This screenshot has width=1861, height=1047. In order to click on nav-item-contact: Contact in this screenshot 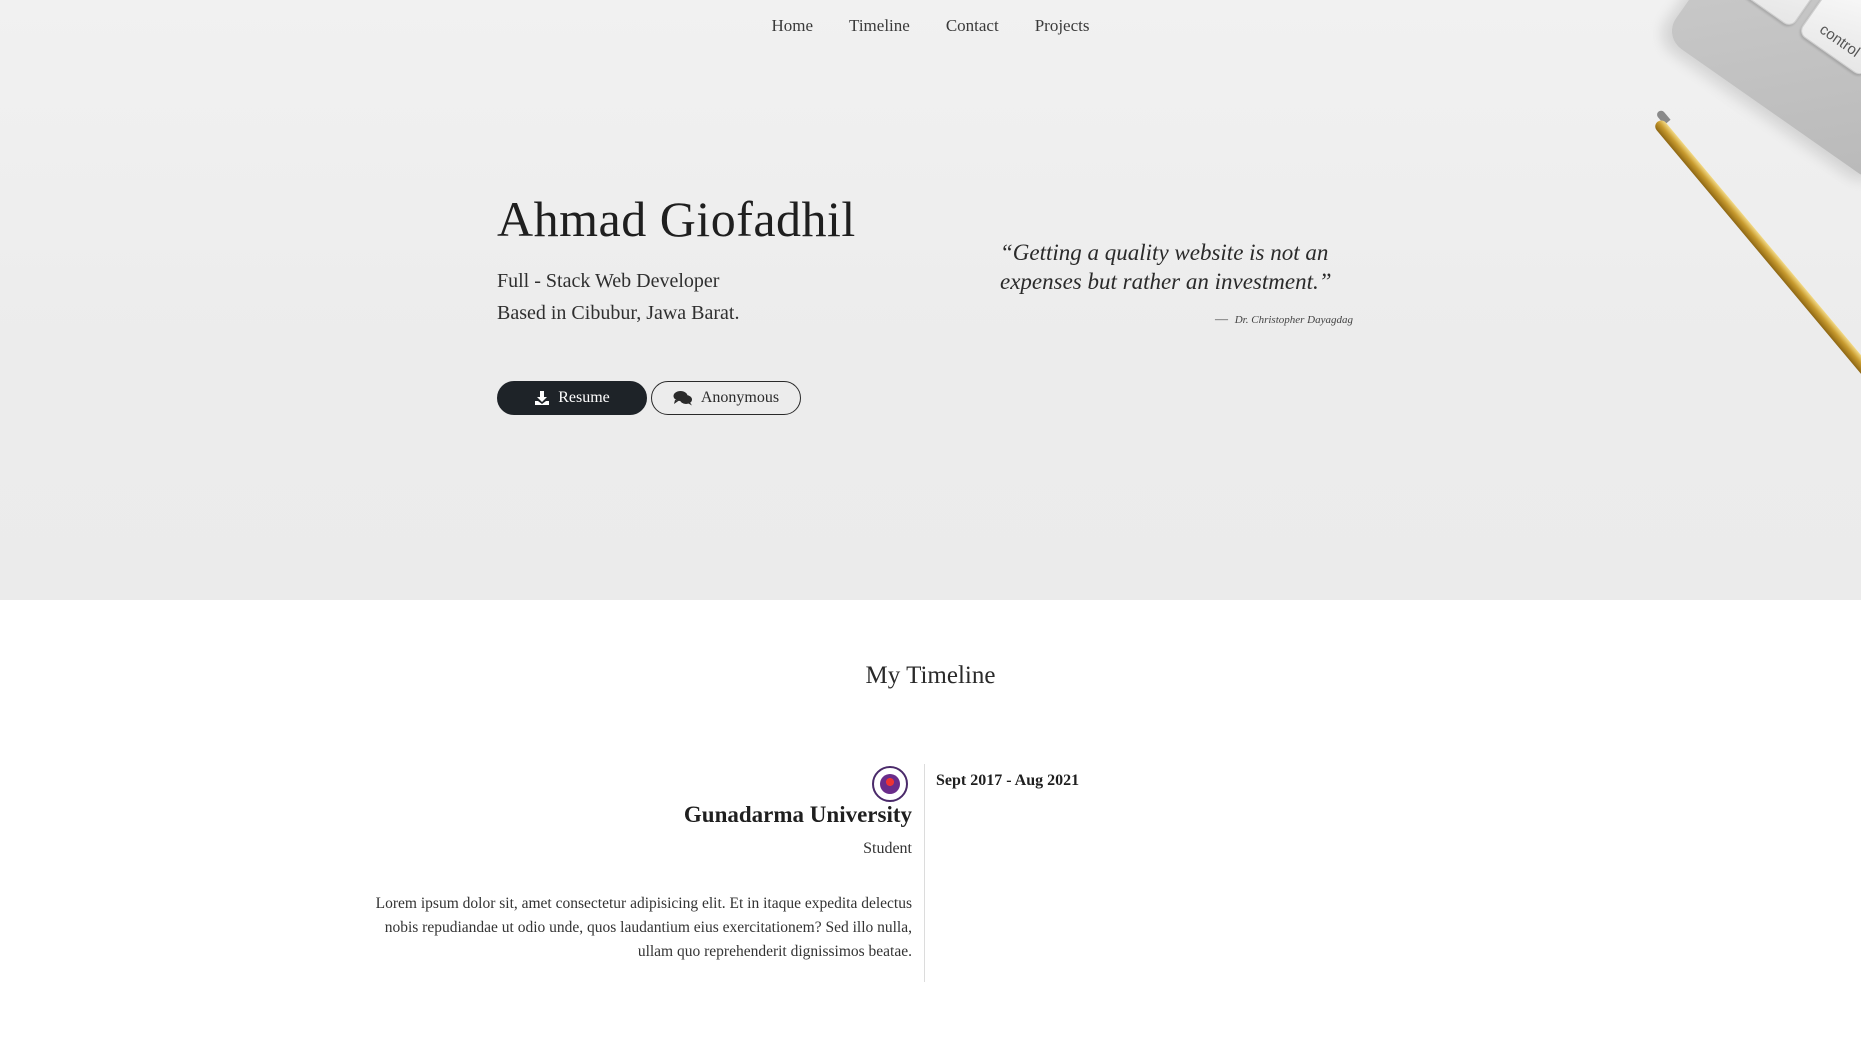, I will do `click(972, 26)`.